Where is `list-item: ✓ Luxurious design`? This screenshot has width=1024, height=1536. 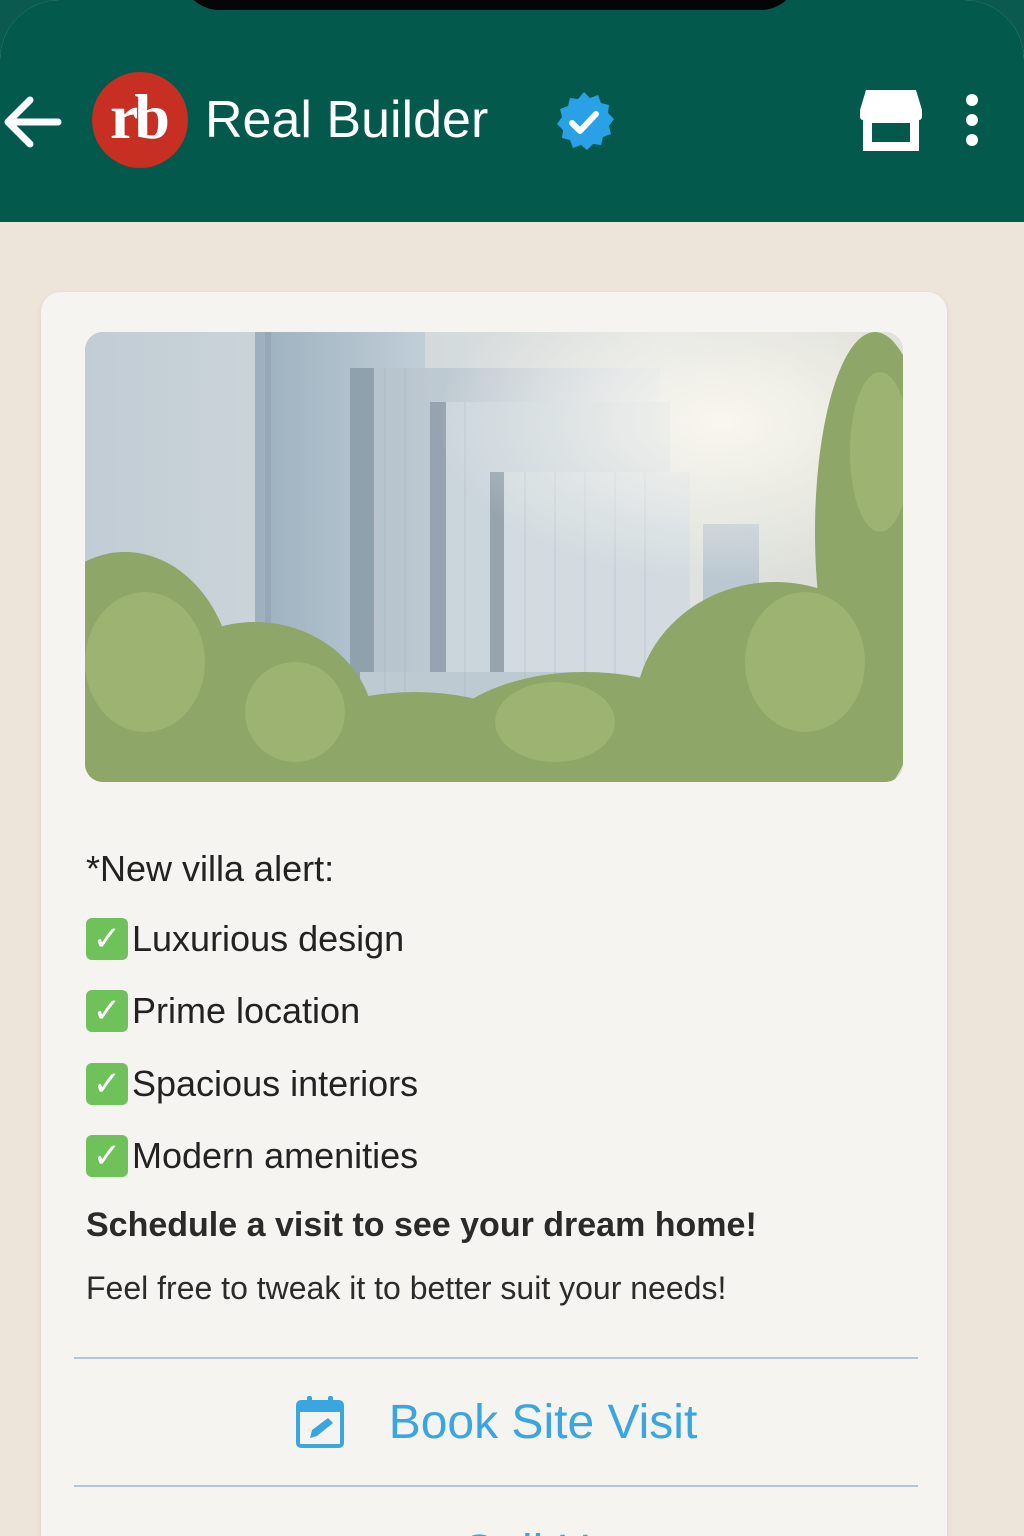
list-item: ✓ Luxurious design is located at coordinates (245, 939).